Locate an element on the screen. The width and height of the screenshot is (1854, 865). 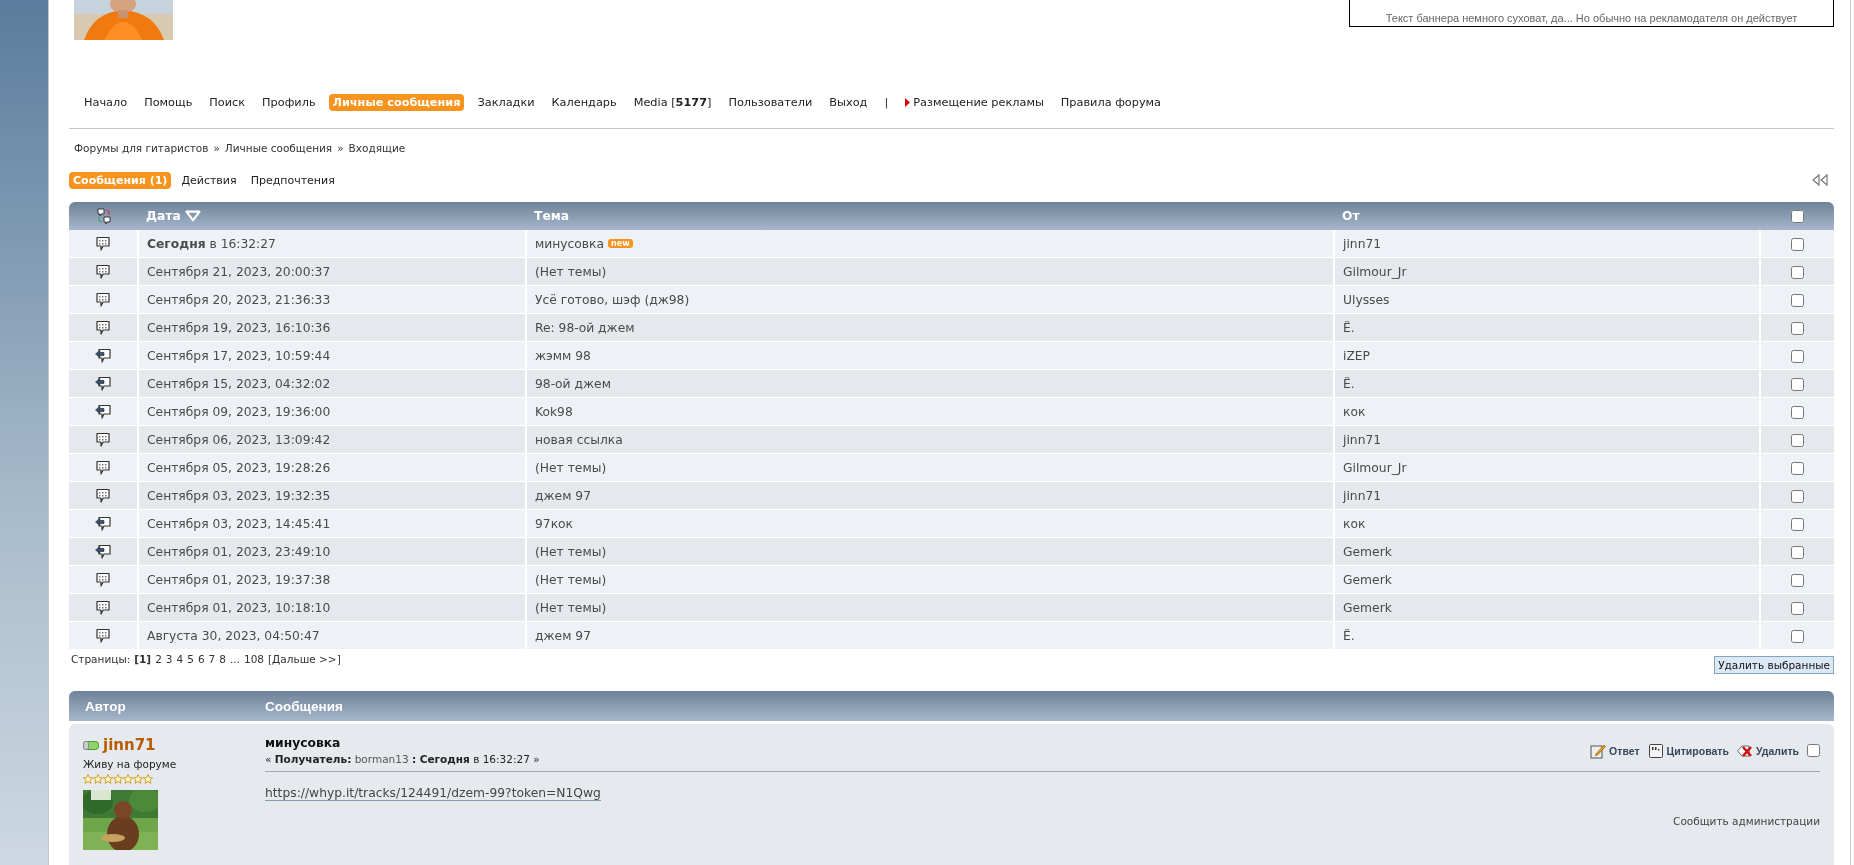
rewind-icon is located at coordinates (1820, 180).